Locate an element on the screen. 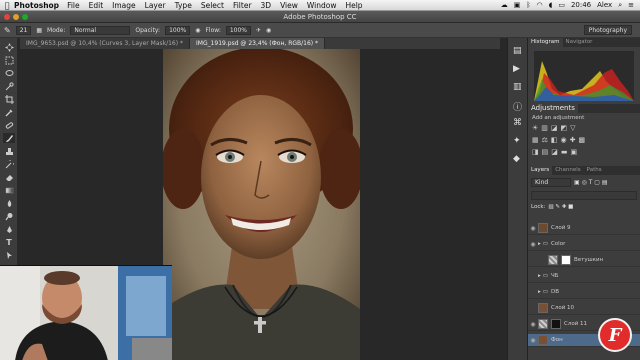 The width and height of the screenshot is (640, 360). crop-tool-icon is located at coordinates (9, 99).